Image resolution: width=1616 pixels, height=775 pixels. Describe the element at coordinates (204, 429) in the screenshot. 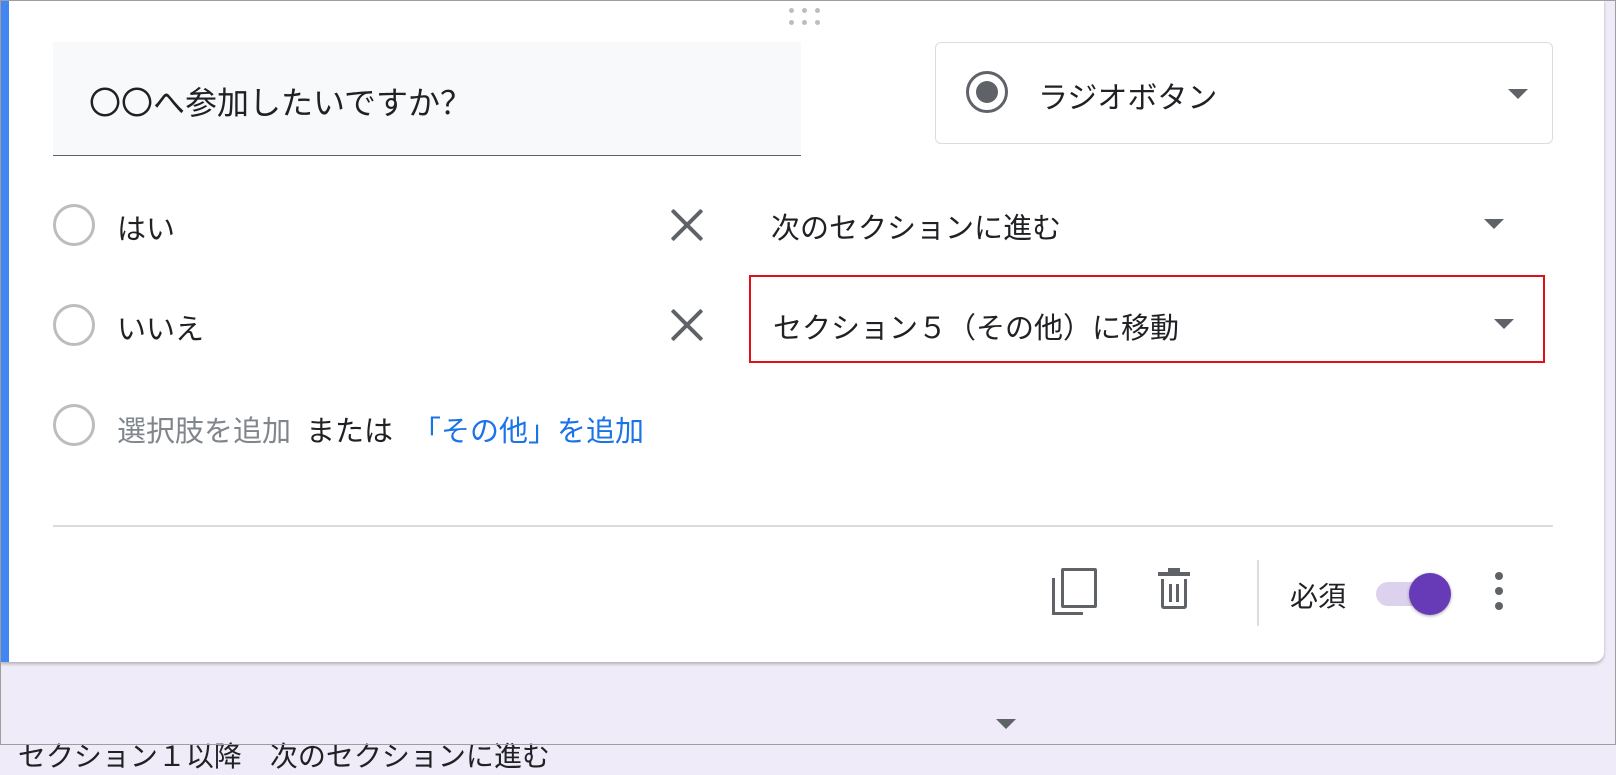

I see `add-option-button: 選択肢を追加` at that location.